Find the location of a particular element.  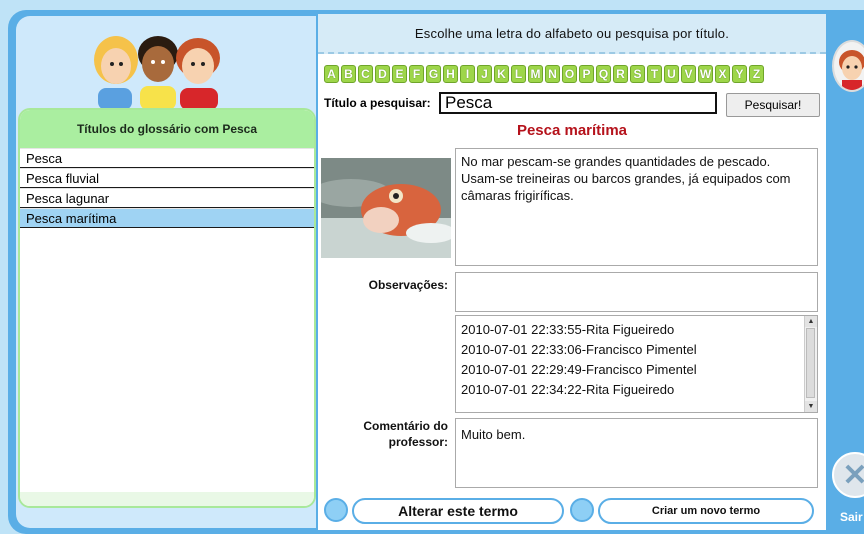

letter-button-s: S is located at coordinates (637, 74).